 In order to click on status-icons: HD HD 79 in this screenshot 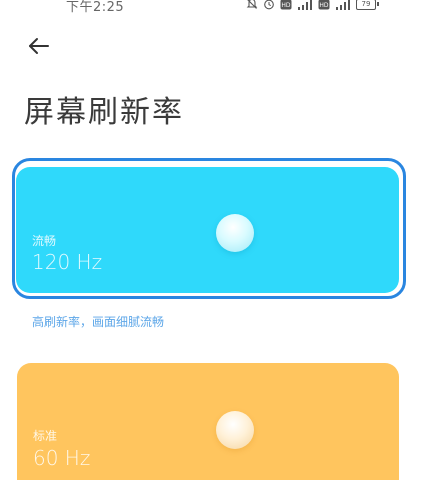, I will do `click(312, 5)`.